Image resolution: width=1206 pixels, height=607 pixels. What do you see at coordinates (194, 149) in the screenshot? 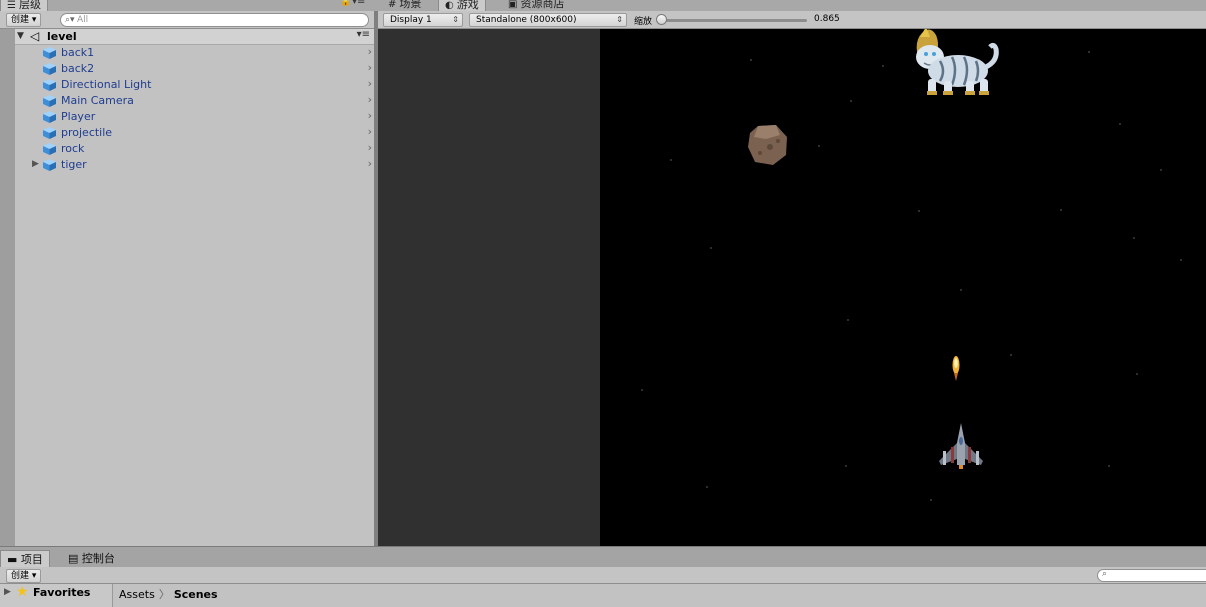
I see `hierarchy-item: rock ›` at bounding box center [194, 149].